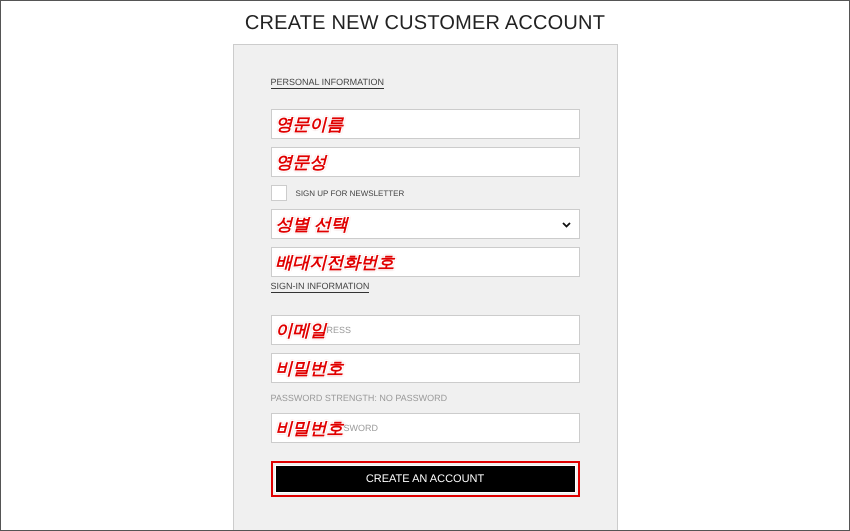  What do you see at coordinates (425, 162) in the screenshot?
I see `input-field: 영문성` at bounding box center [425, 162].